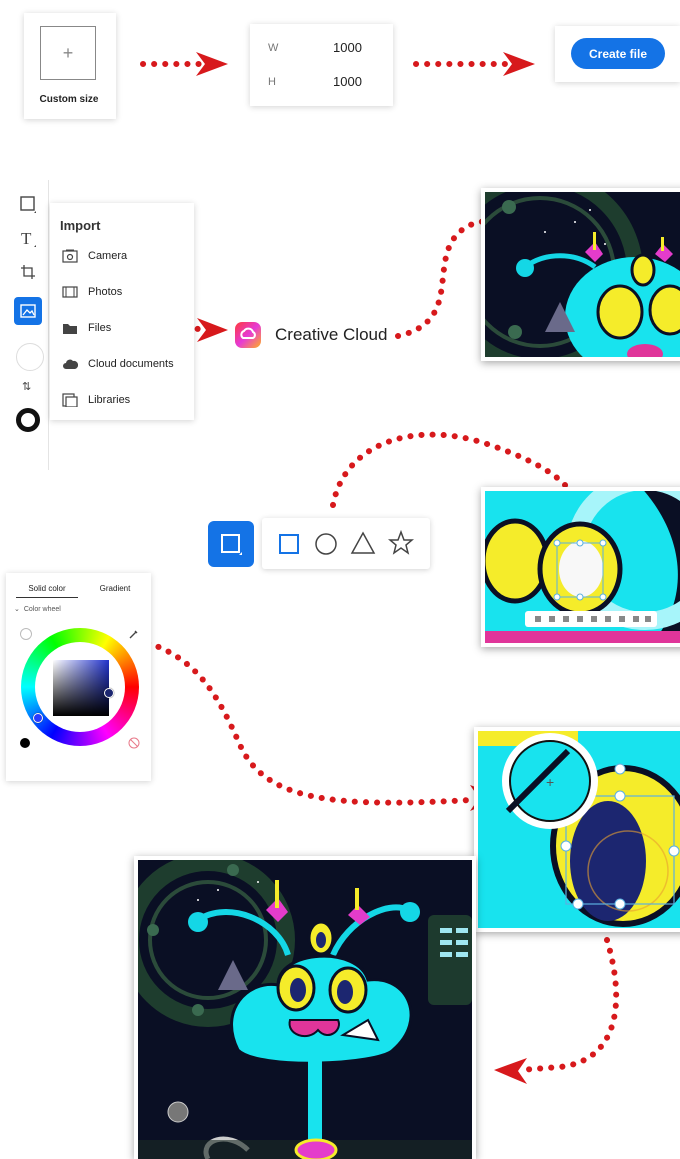  I want to click on color-wheel, so click(80, 687).